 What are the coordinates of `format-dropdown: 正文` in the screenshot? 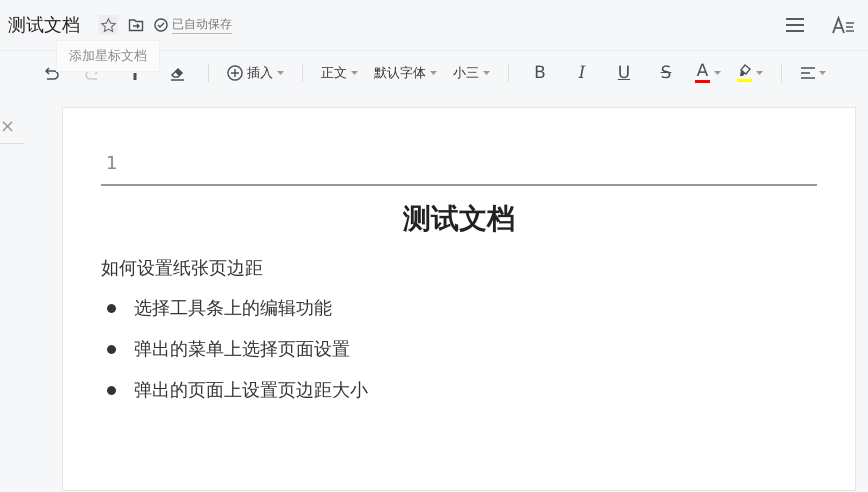 It's located at (339, 73).